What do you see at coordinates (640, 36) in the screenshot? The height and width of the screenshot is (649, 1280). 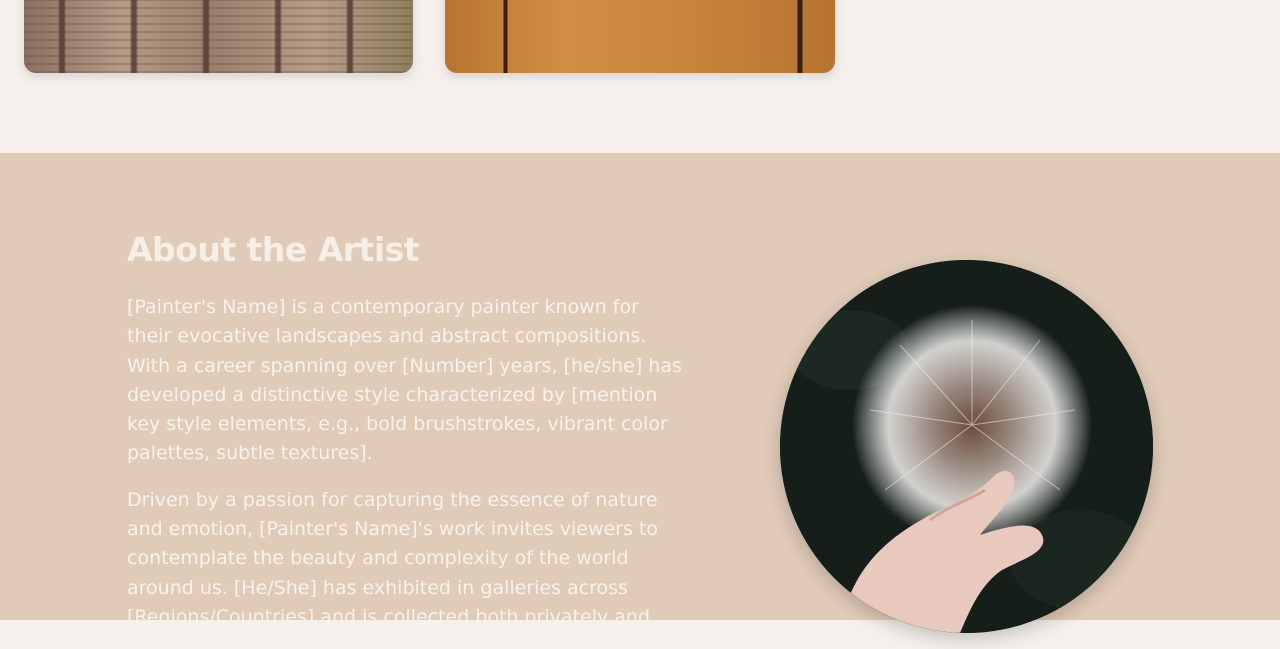 I see `gallery-card-wood` at bounding box center [640, 36].